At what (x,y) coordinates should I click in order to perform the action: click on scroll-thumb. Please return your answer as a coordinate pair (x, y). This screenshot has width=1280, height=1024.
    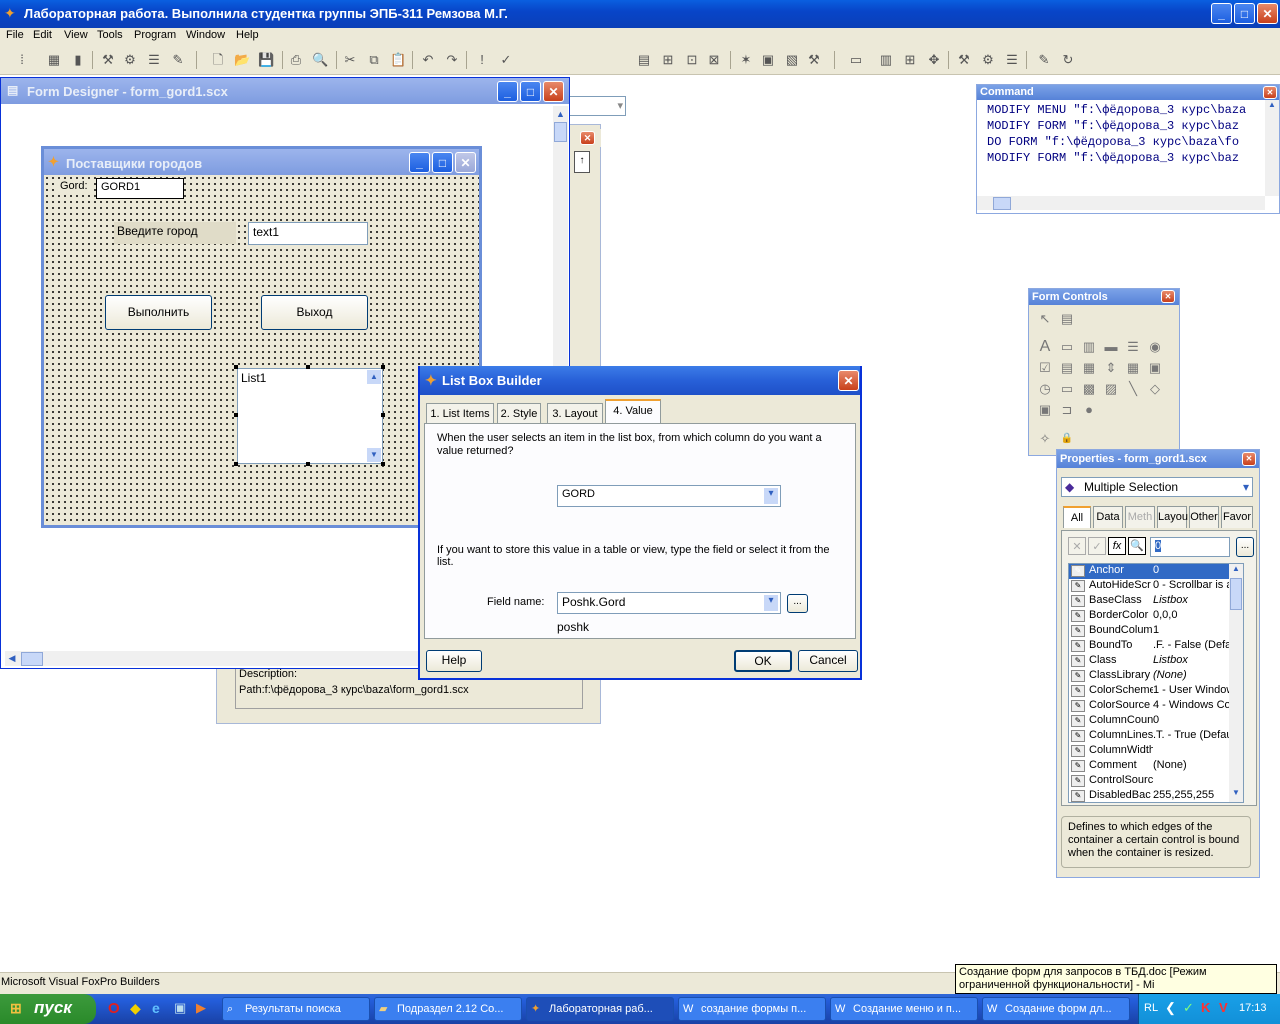
    Looking at the image, I should click on (560, 132).